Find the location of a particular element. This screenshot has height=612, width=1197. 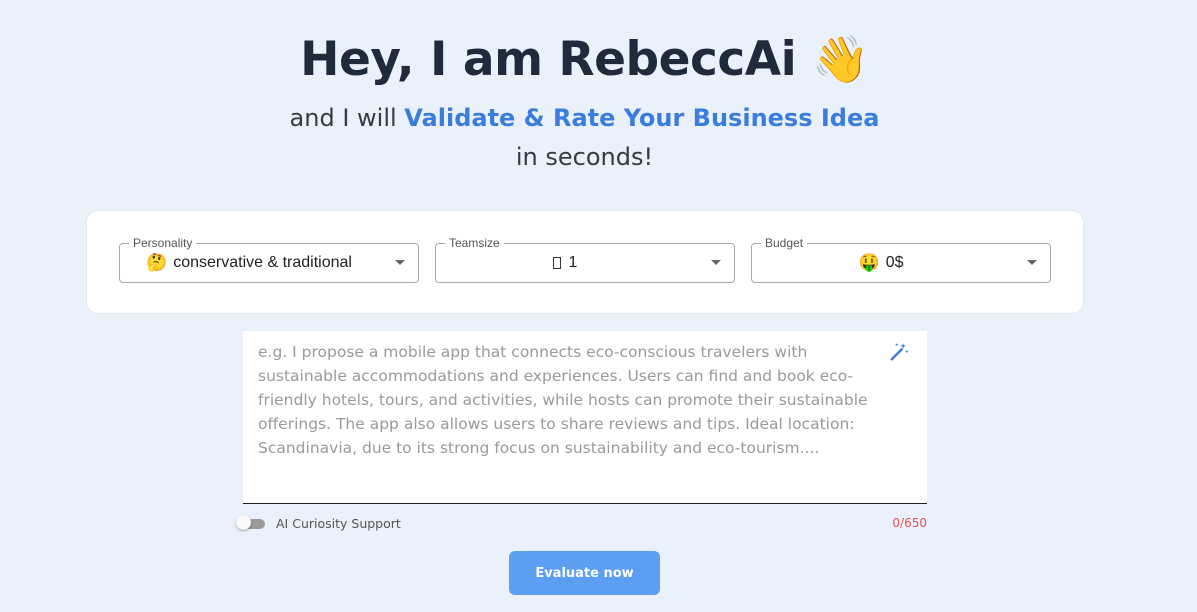

budget-select: Budget 🤑 0$ is located at coordinates (901, 259).